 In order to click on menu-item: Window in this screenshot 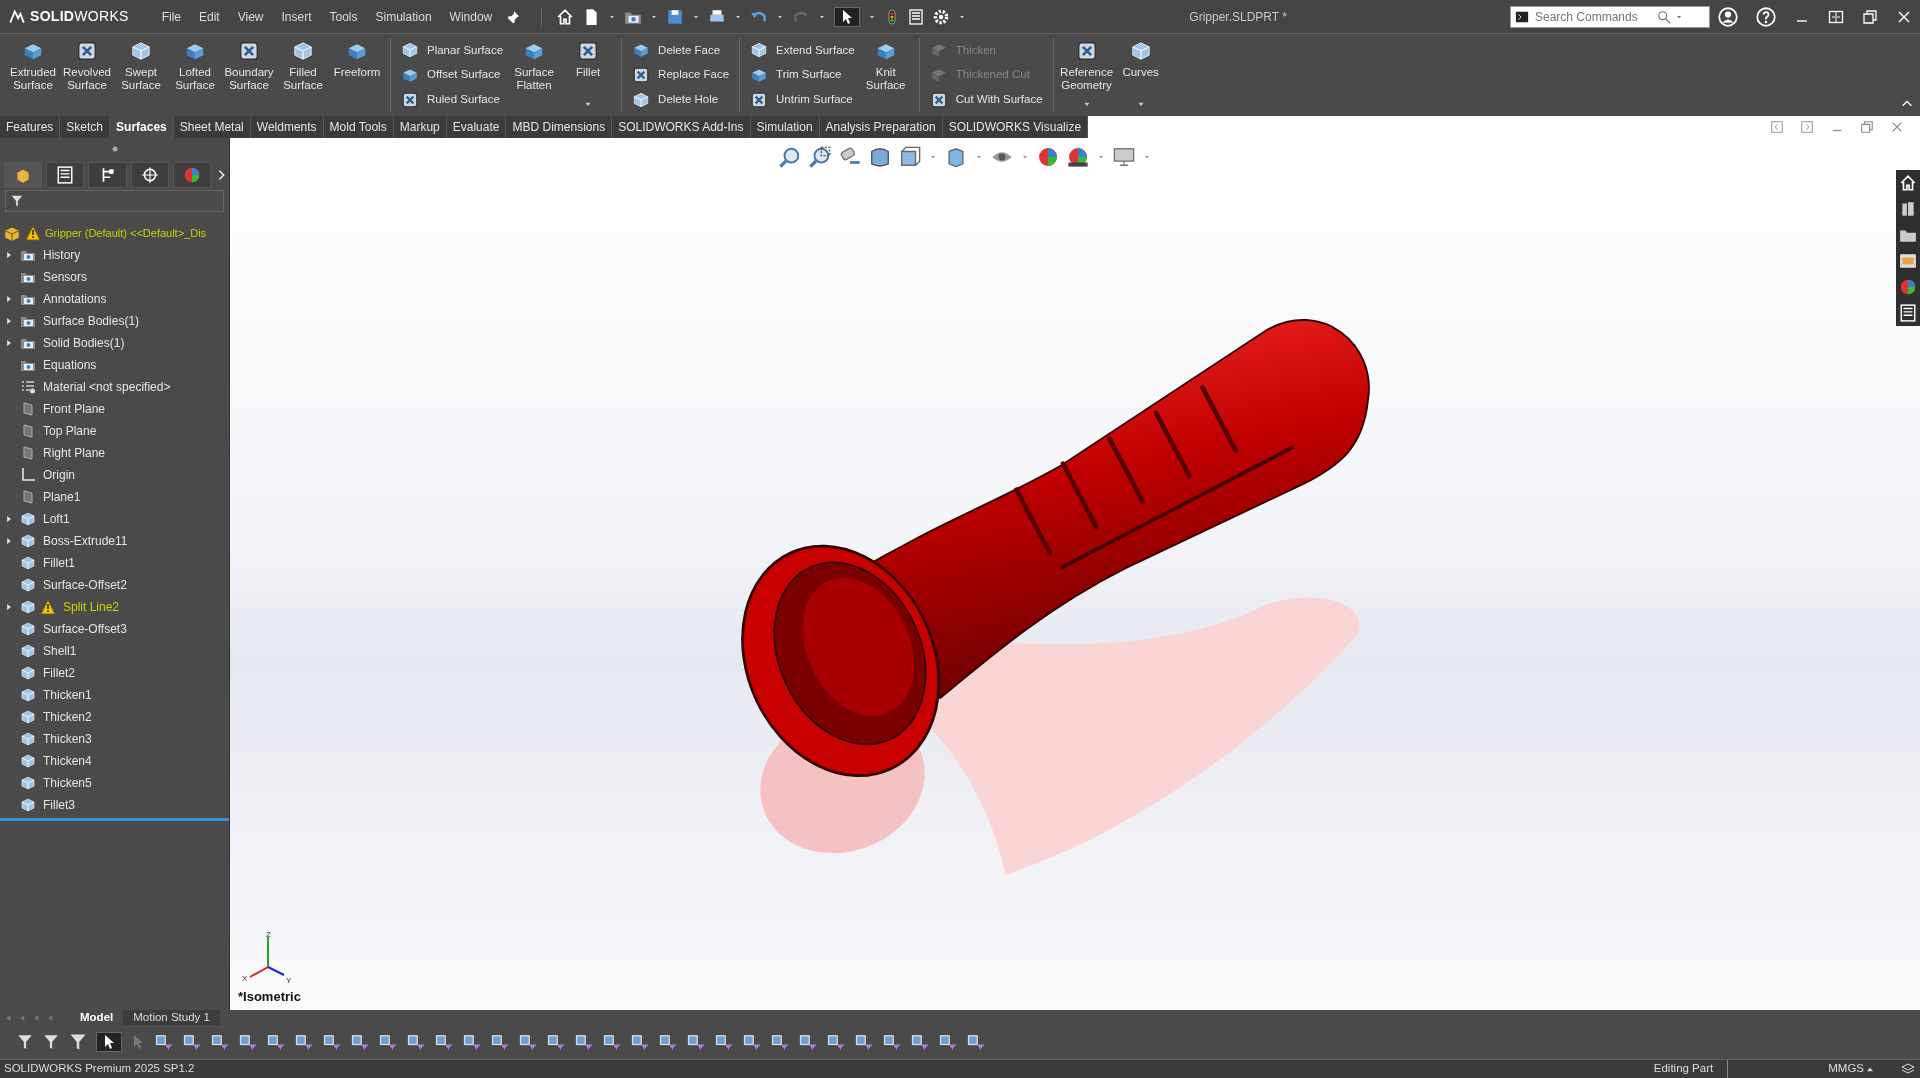, I will do `click(471, 16)`.